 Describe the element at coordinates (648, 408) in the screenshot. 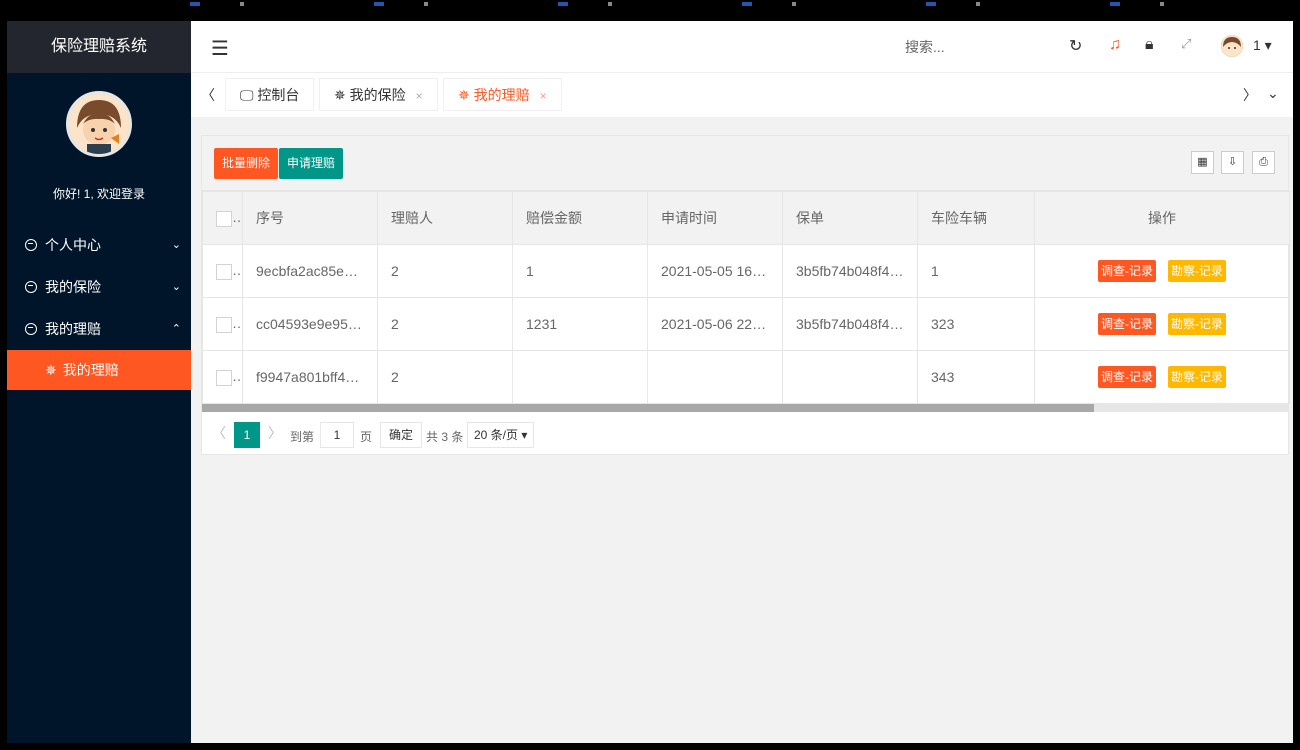

I see `scrollbar-thumb` at that location.